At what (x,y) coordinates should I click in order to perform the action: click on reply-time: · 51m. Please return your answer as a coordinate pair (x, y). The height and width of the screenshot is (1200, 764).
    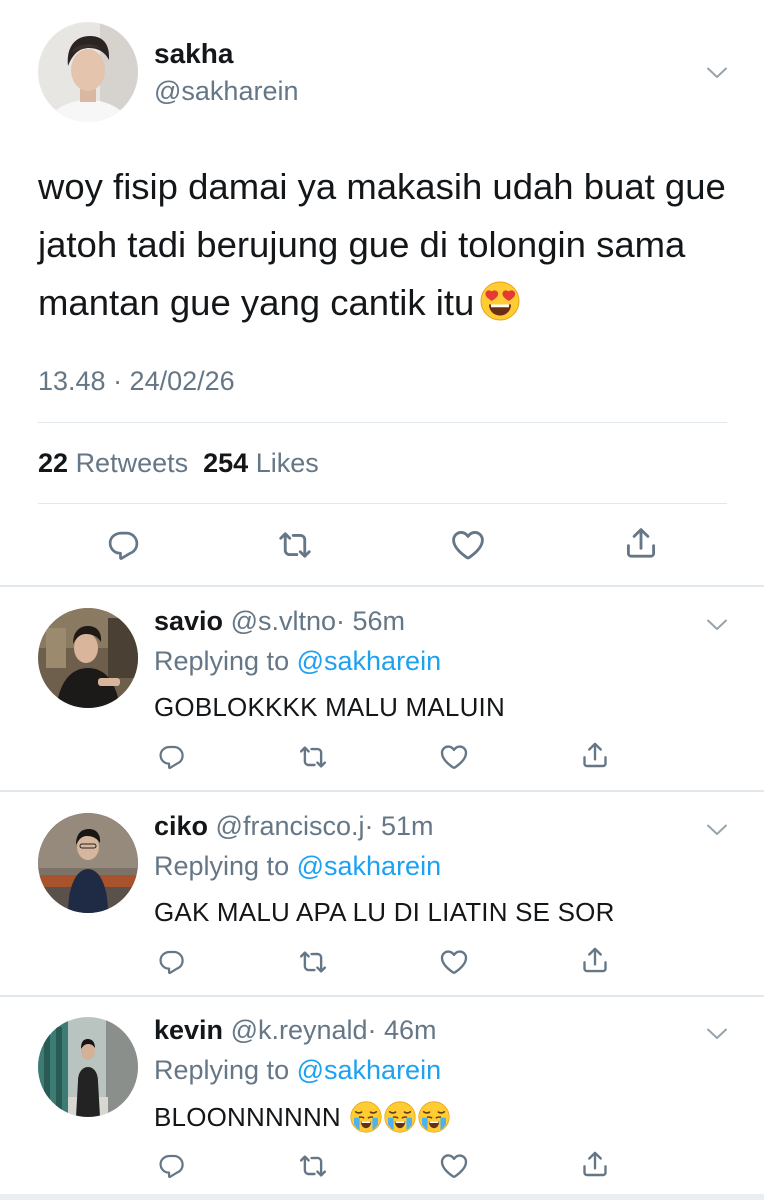
    Looking at the image, I should click on (399, 826).